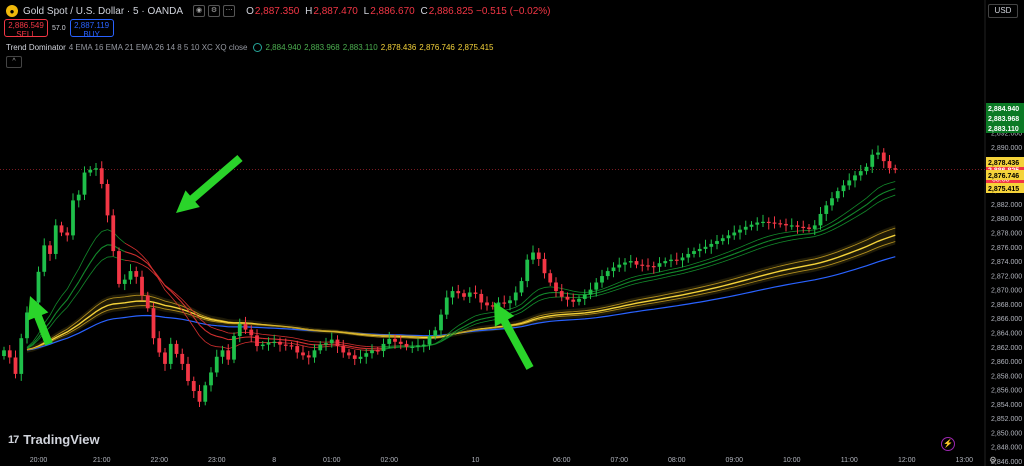 This screenshot has height=466, width=1024. Describe the element at coordinates (1006, 333) in the screenshot. I see `y-tick-label: 2,864.000` at that location.